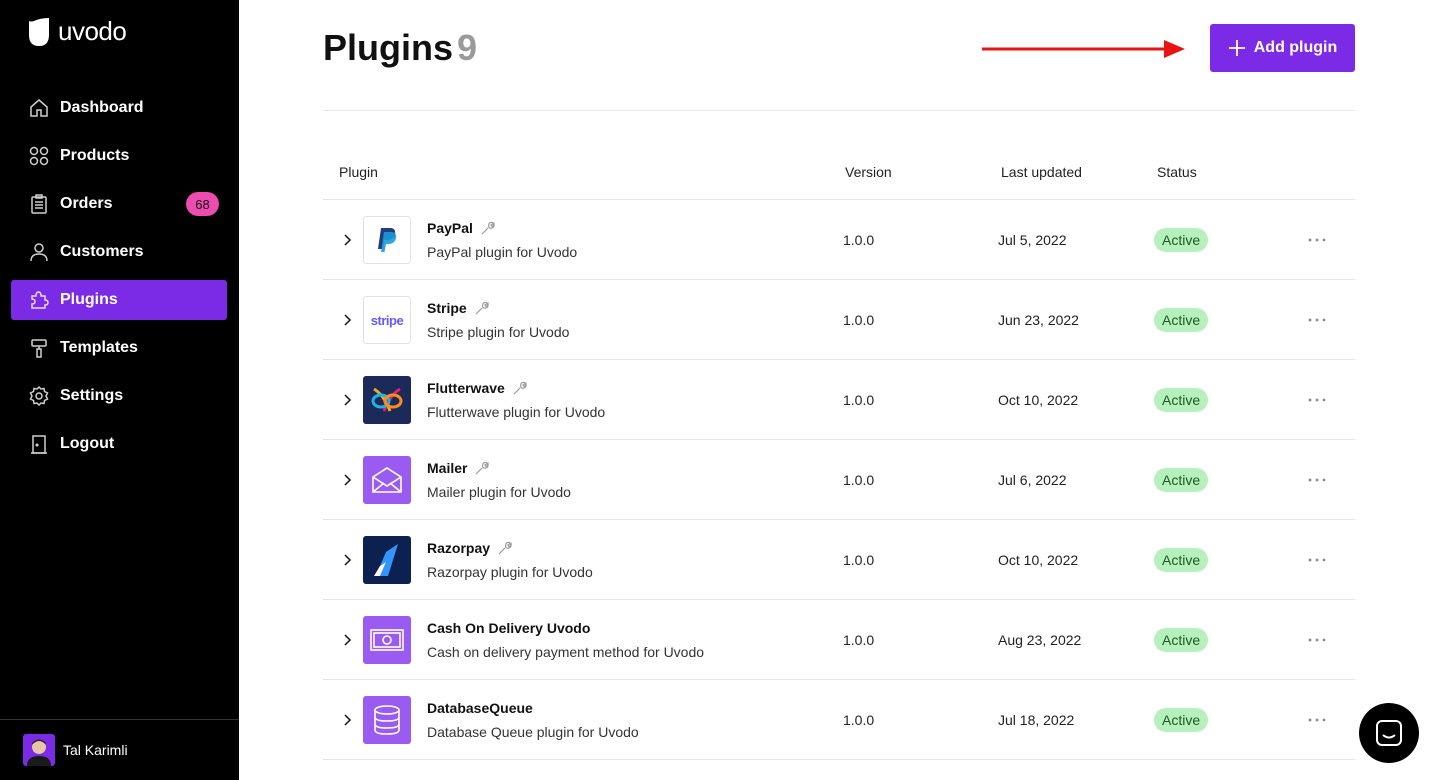 This screenshot has height=780, width=1437. Describe the element at coordinates (39, 444) in the screenshot. I see `door-icon` at that location.